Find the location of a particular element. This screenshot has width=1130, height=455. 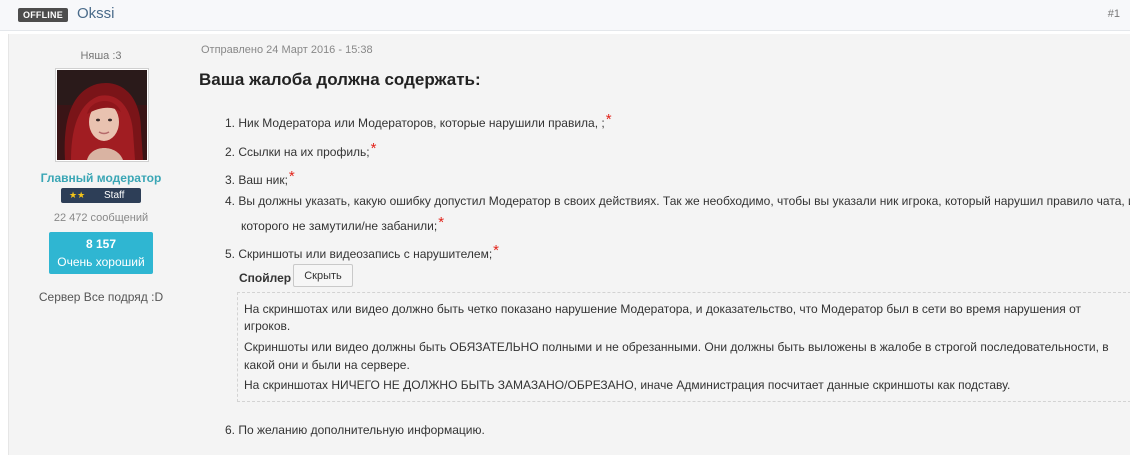

group-name: Главный модератор is located at coordinates (101, 178).